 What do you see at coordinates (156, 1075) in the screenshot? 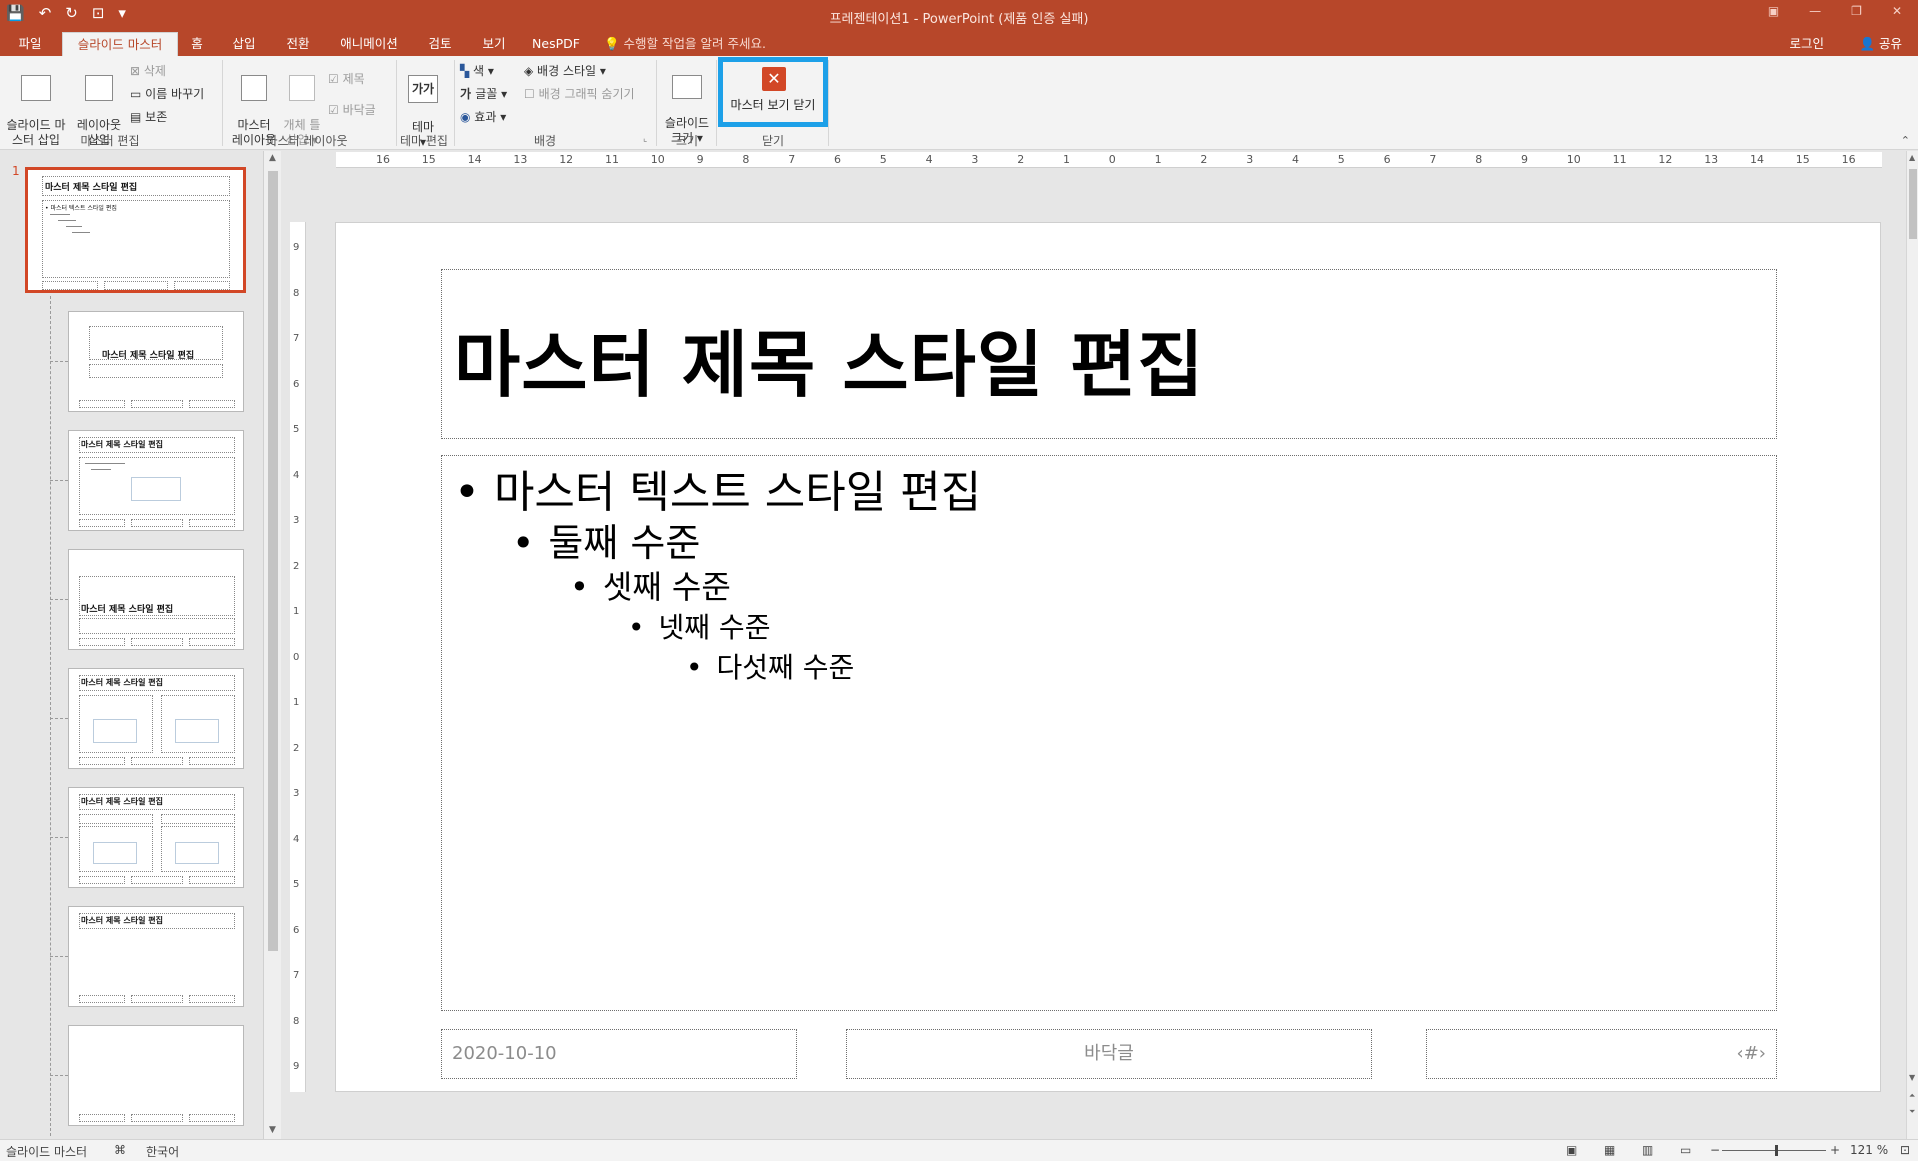
I see `thumbnail-layout-blank` at bounding box center [156, 1075].